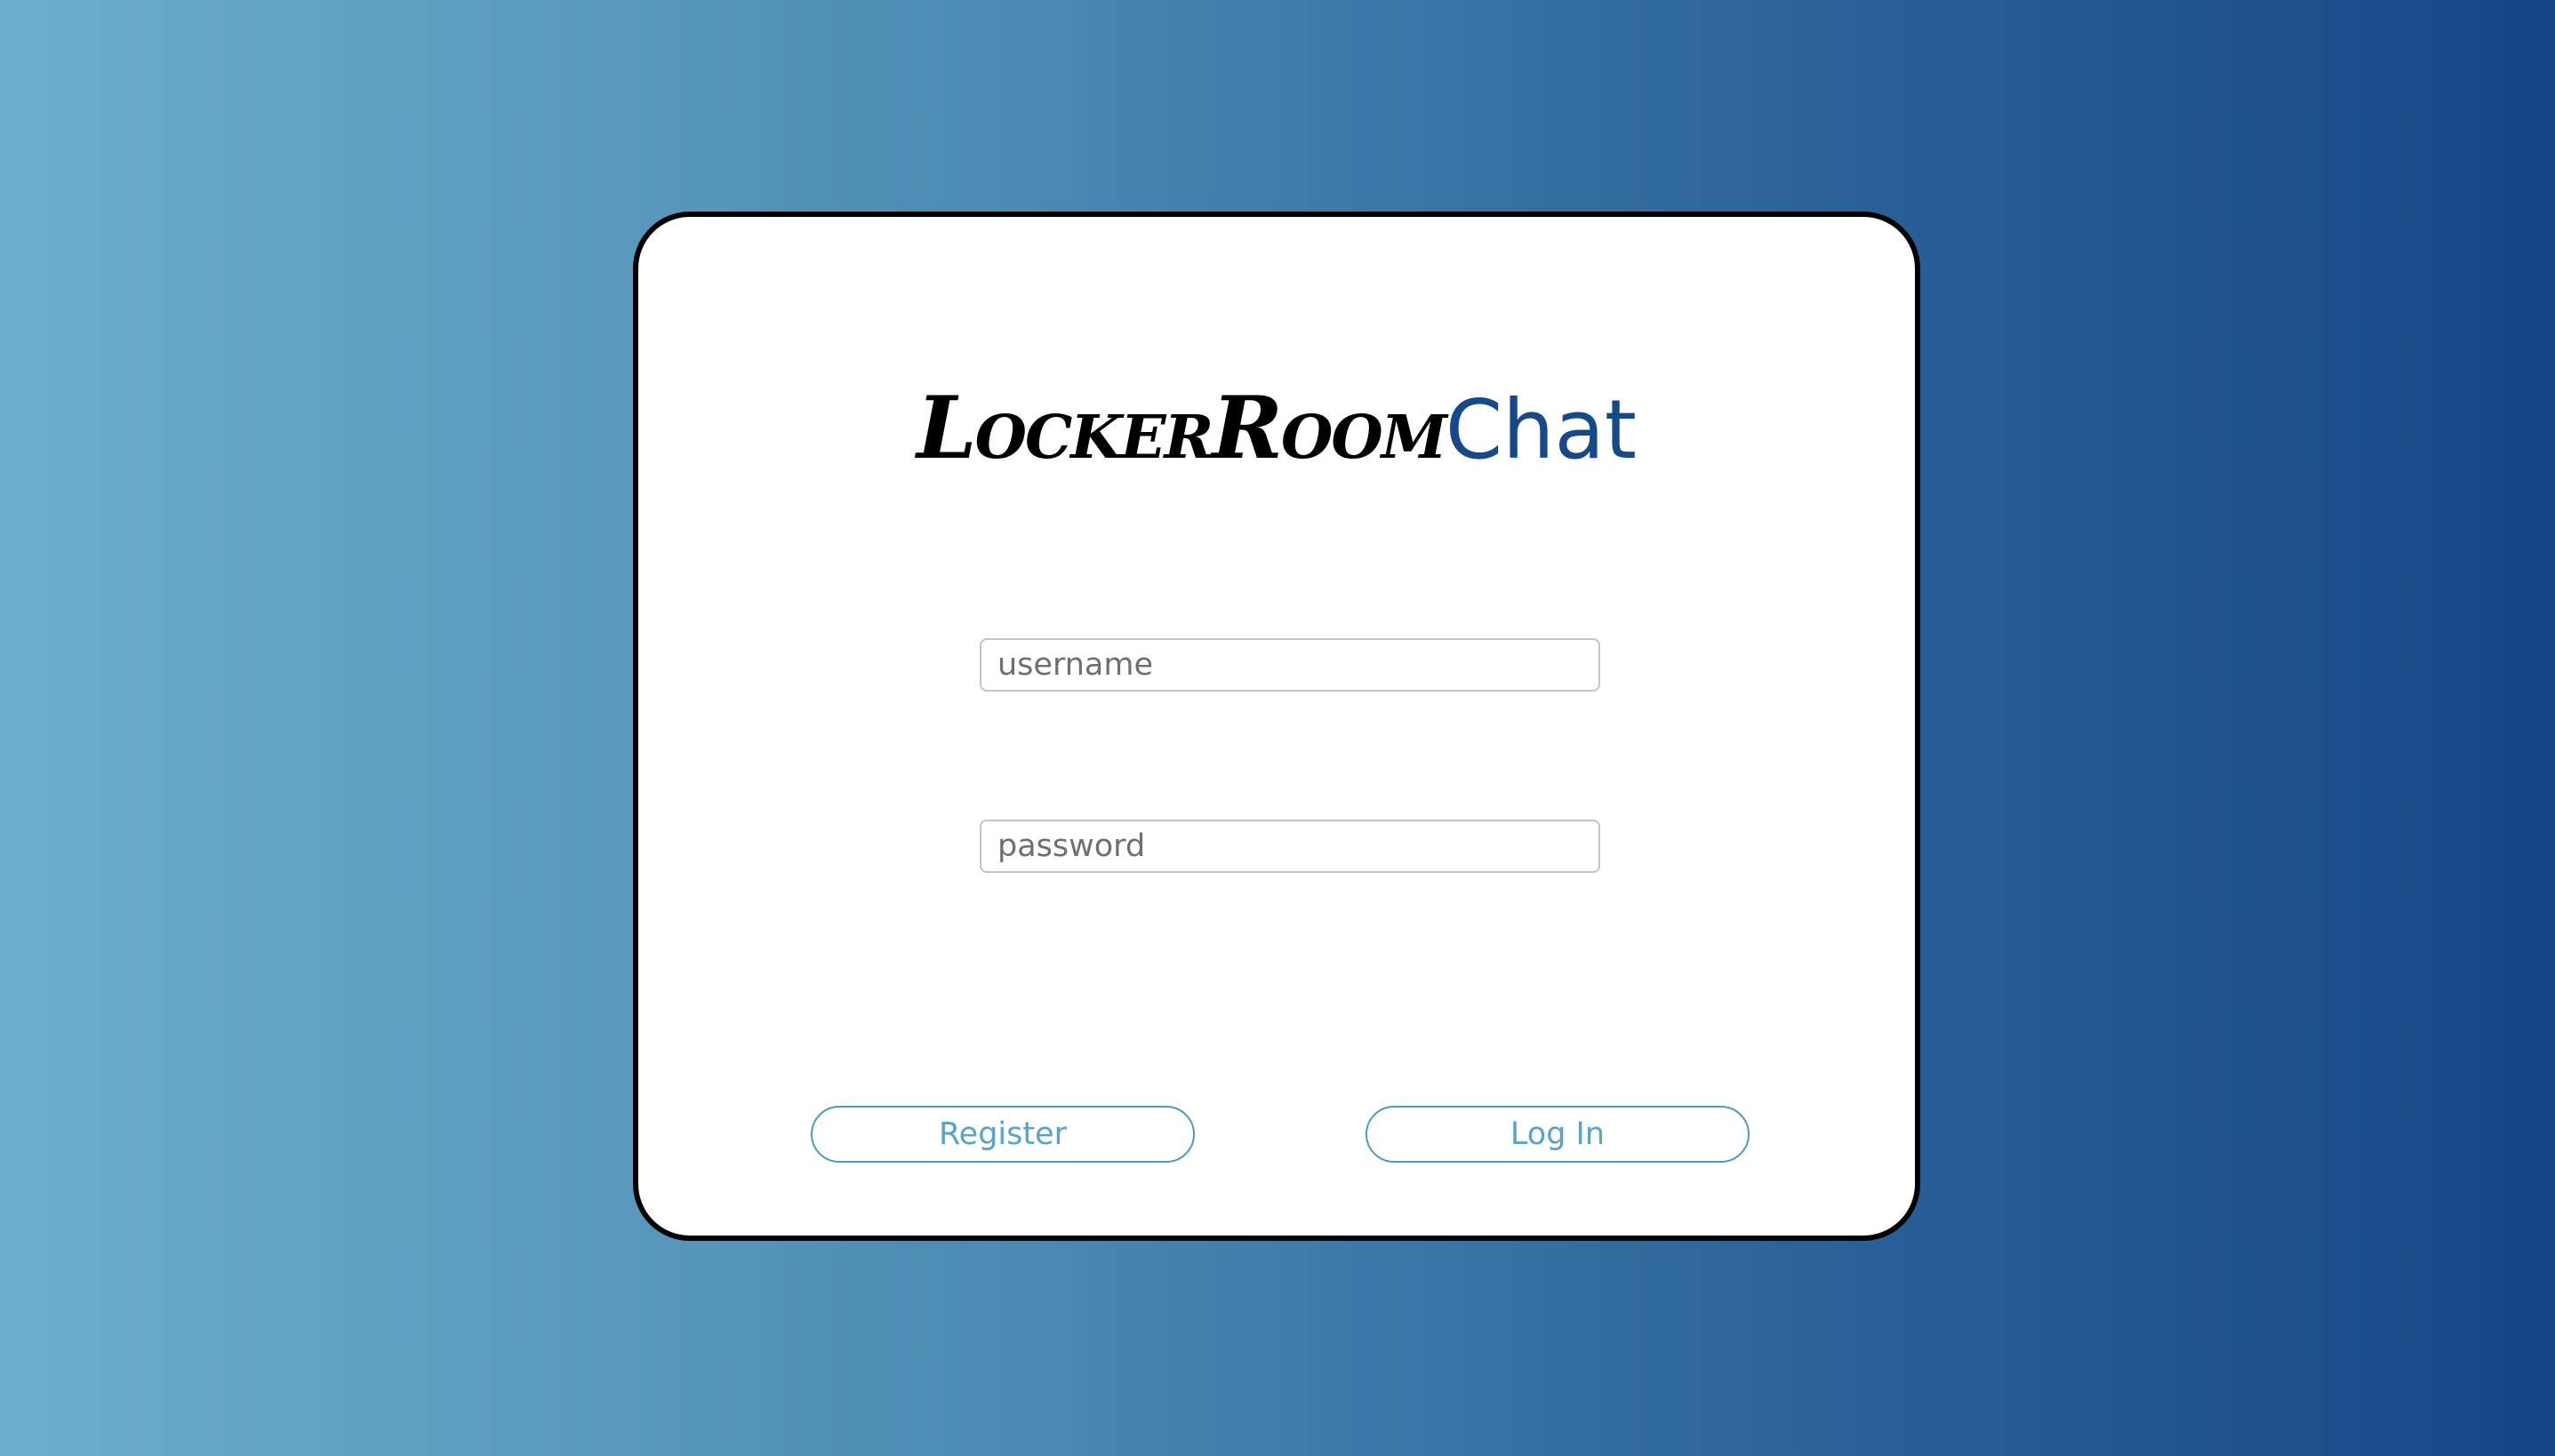 The height and width of the screenshot is (1456, 2555). I want to click on login-button: Log In, so click(1558, 1134).